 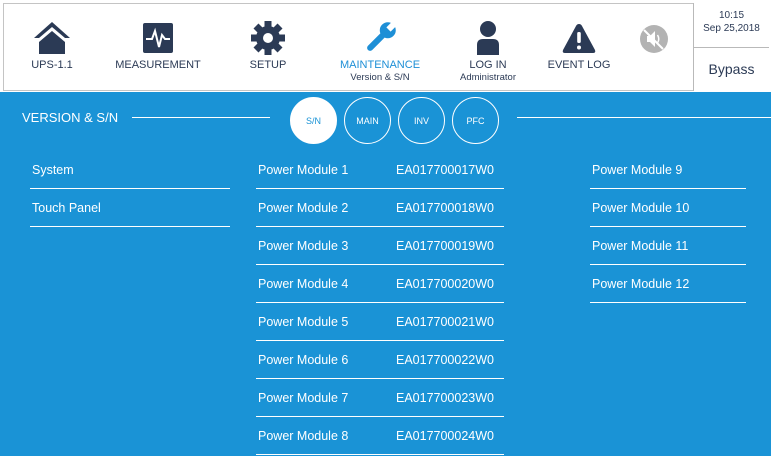 I want to click on power-module-row: Power Module 8 EA017700024W0, so click(x=380, y=436).